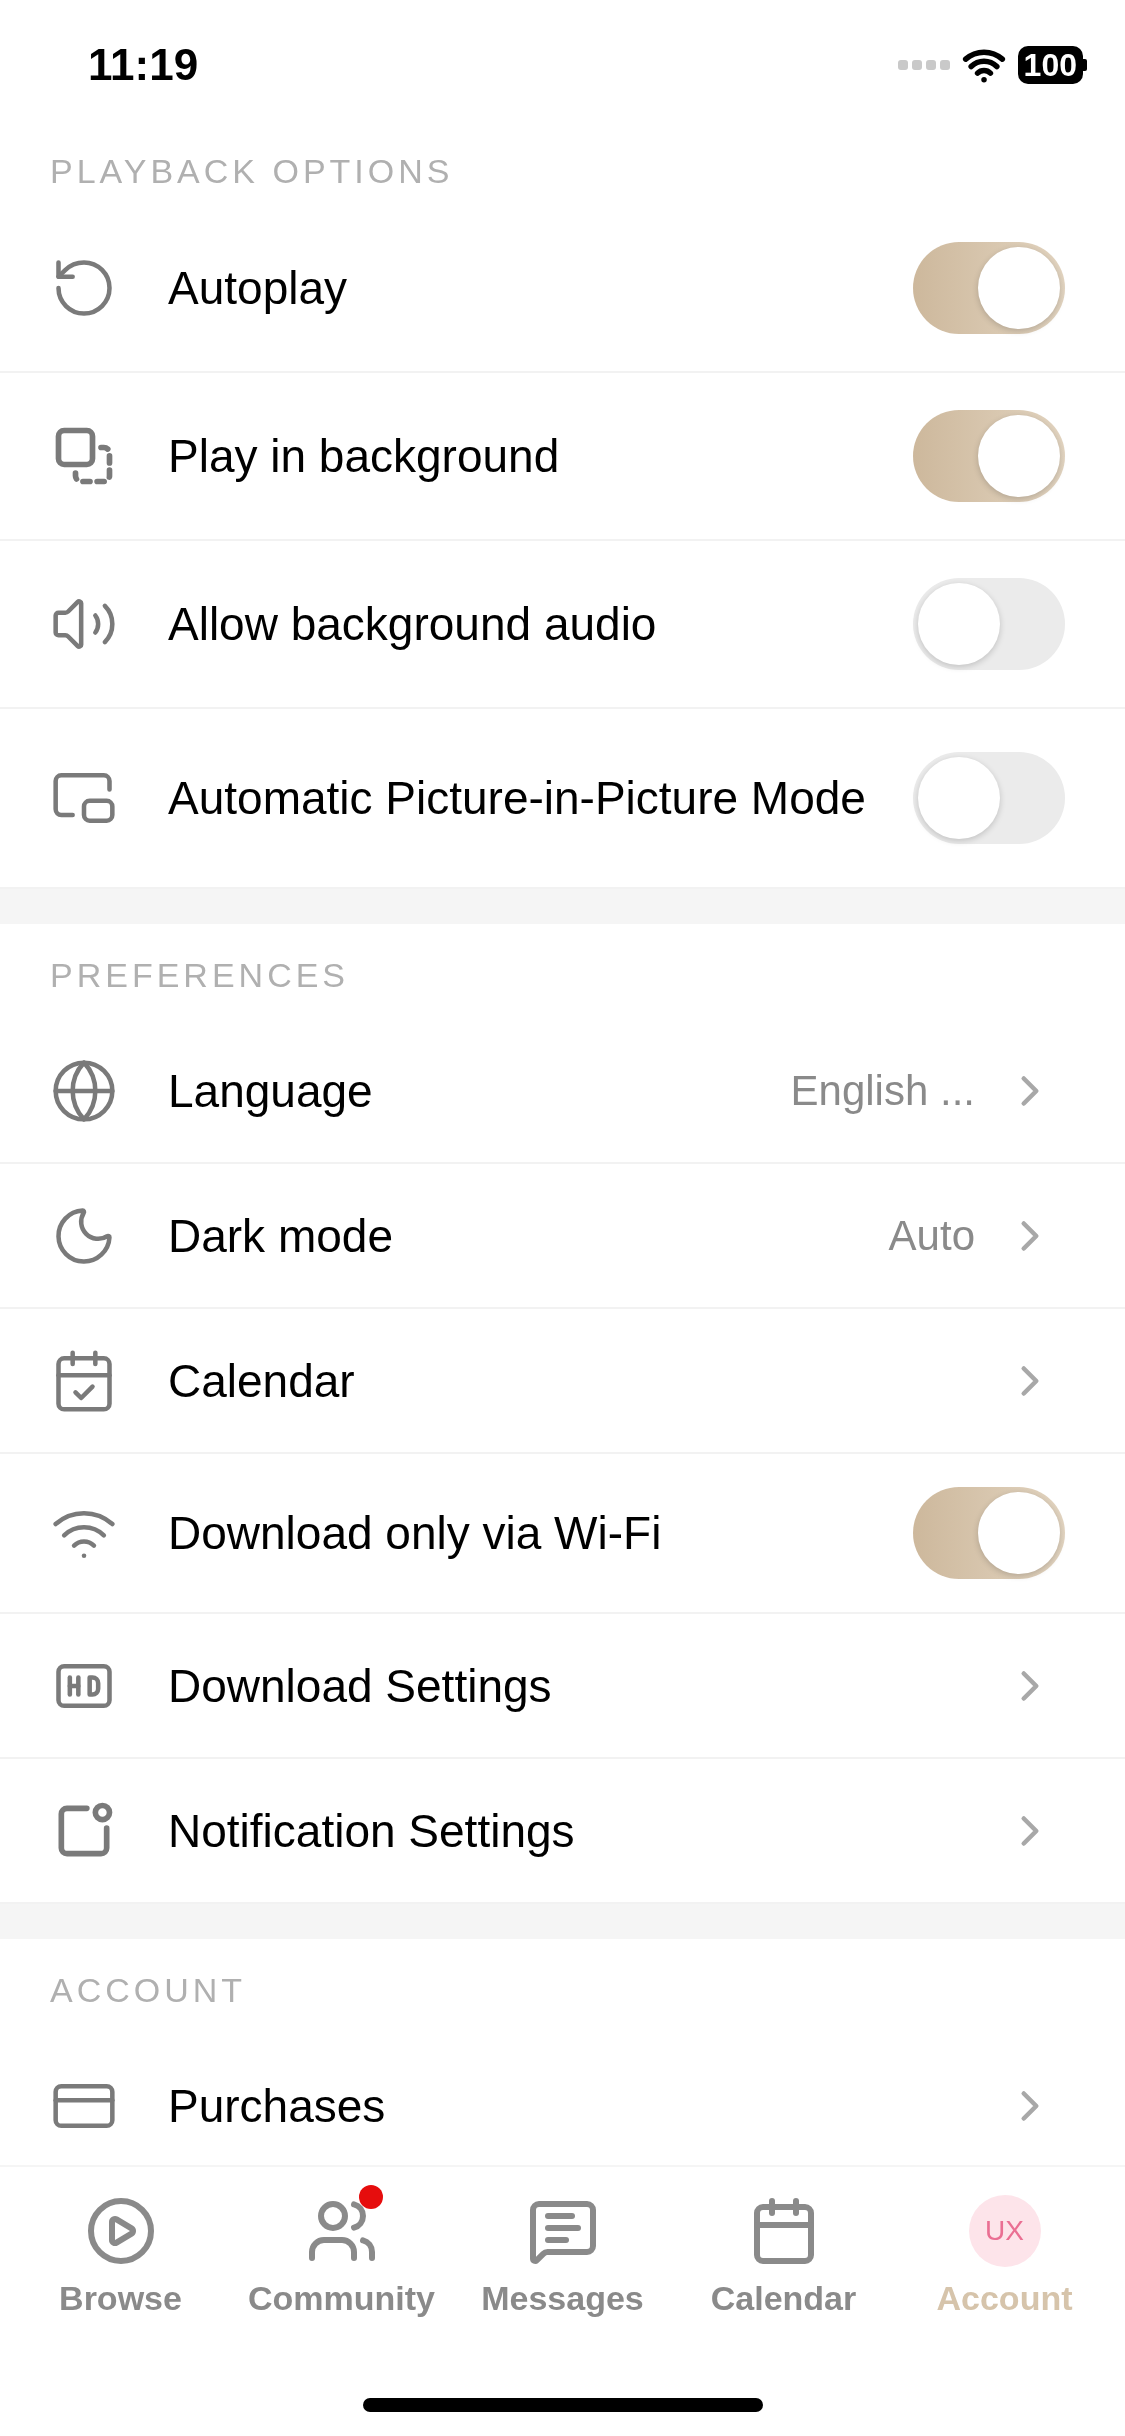 The height and width of the screenshot is (2436, 1125). Describe the element at coordinates (360, 1686) in the screenshot. I see `row-label: Download Settings` at that location.